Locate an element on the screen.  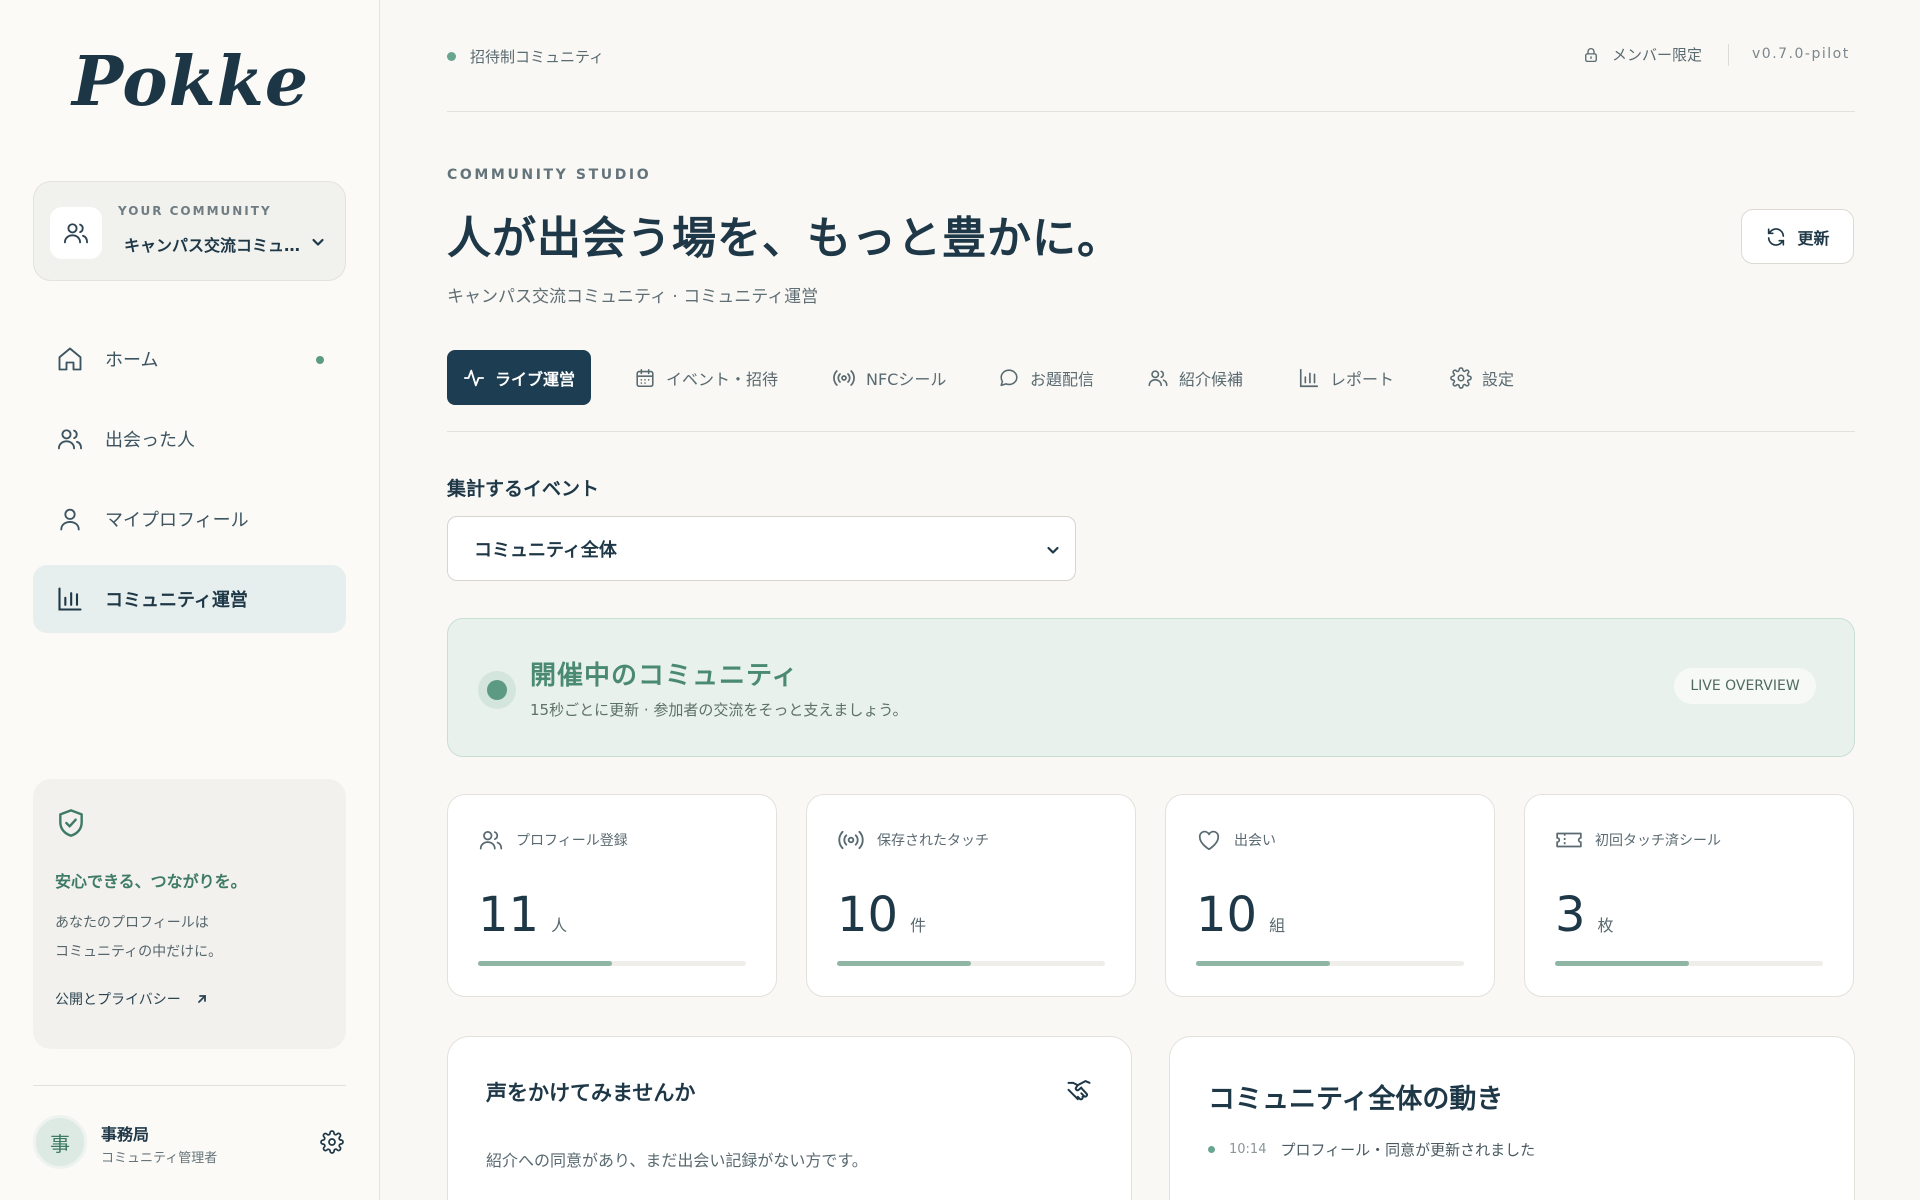
live-overview-badge: LIVE OVERVIEW is located at coordinates (1745, 686).